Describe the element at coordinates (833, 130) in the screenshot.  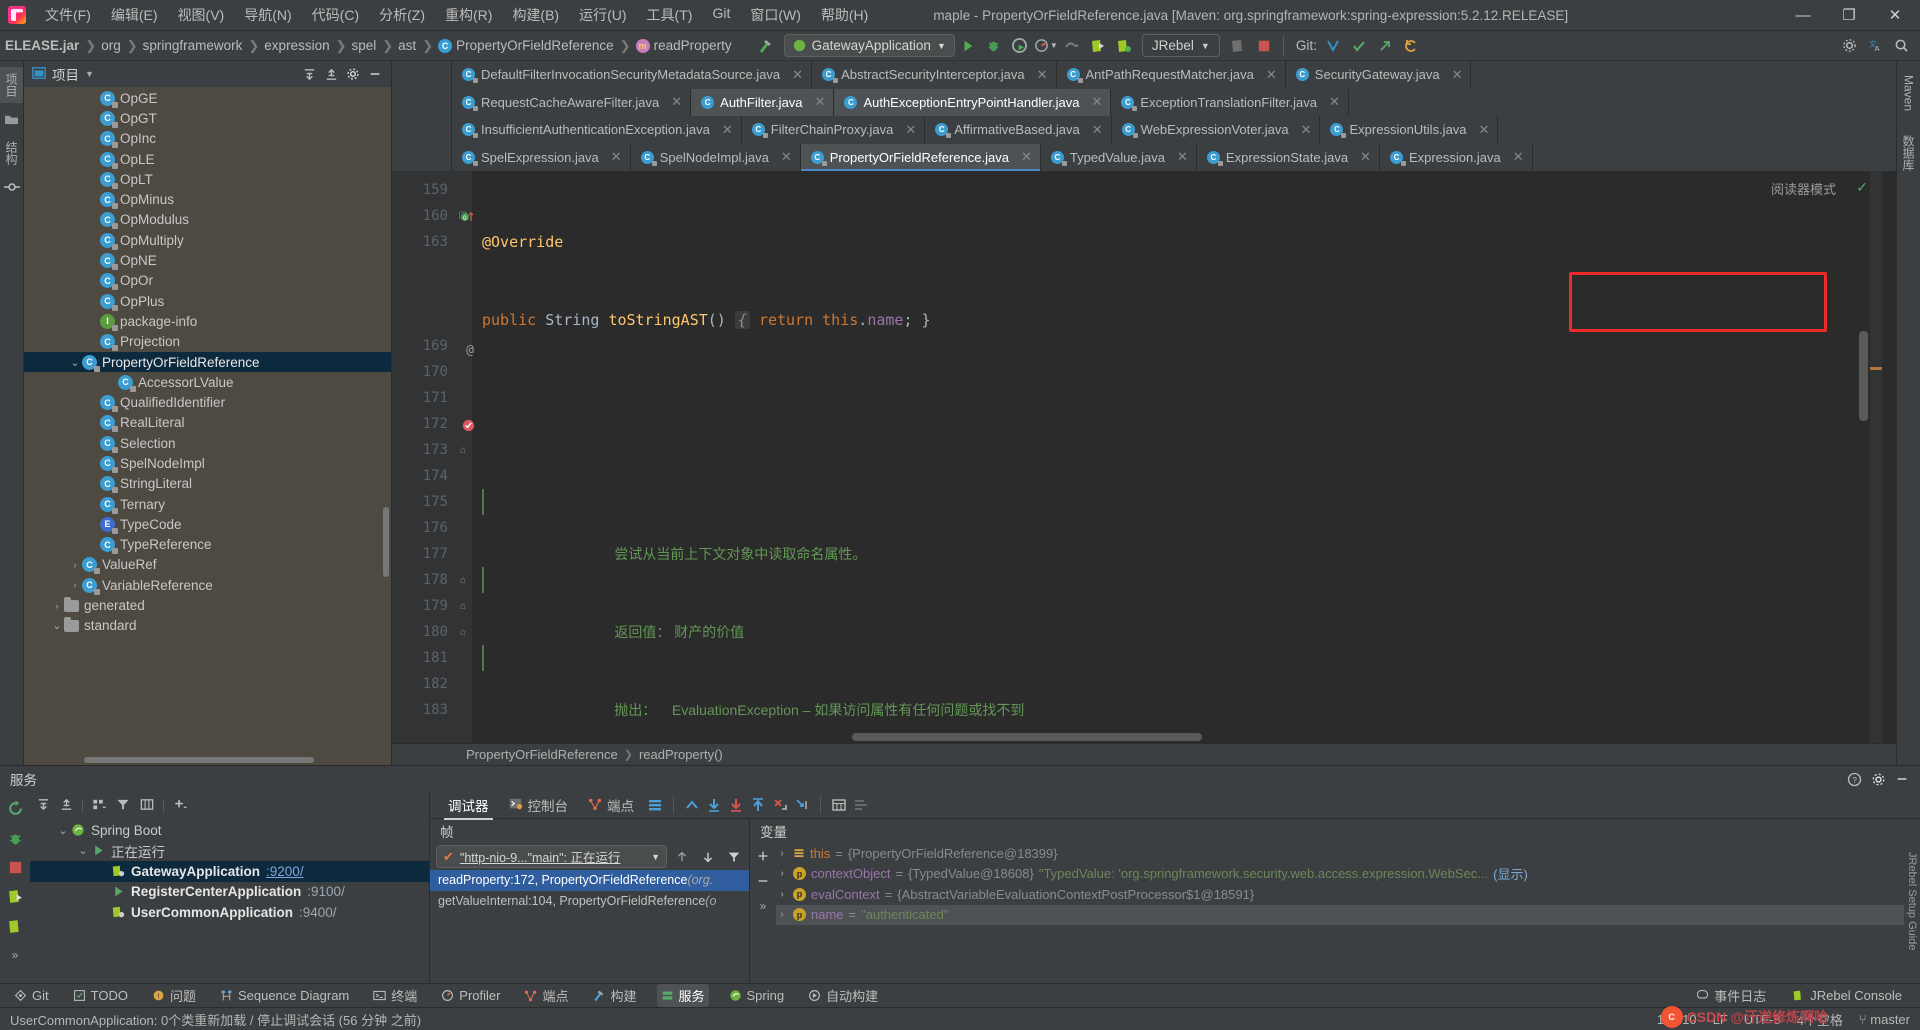
I see `editor-tab: C FilterChainProxy.java ✕` at that location.